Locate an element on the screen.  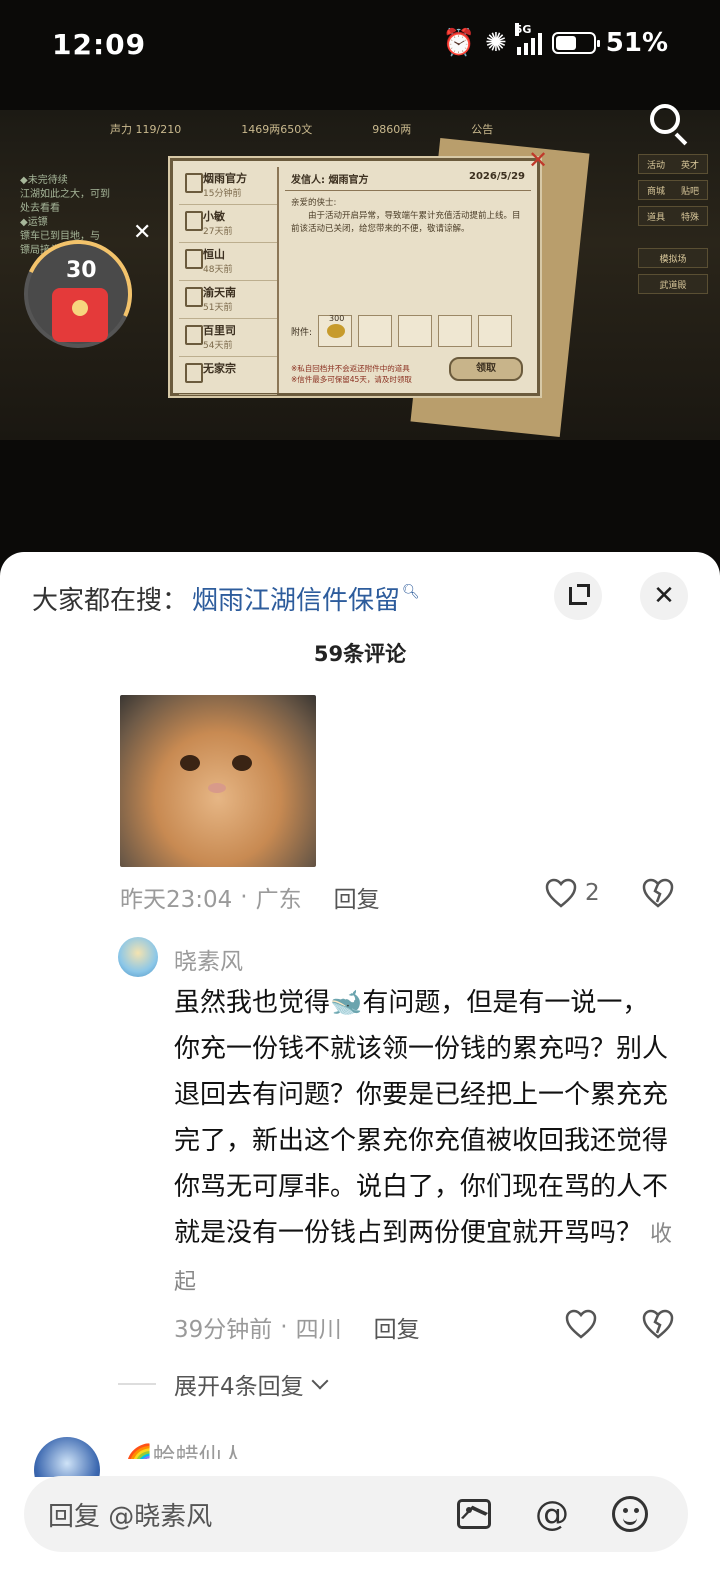
expand-icon is located at coordinates (579, 594).